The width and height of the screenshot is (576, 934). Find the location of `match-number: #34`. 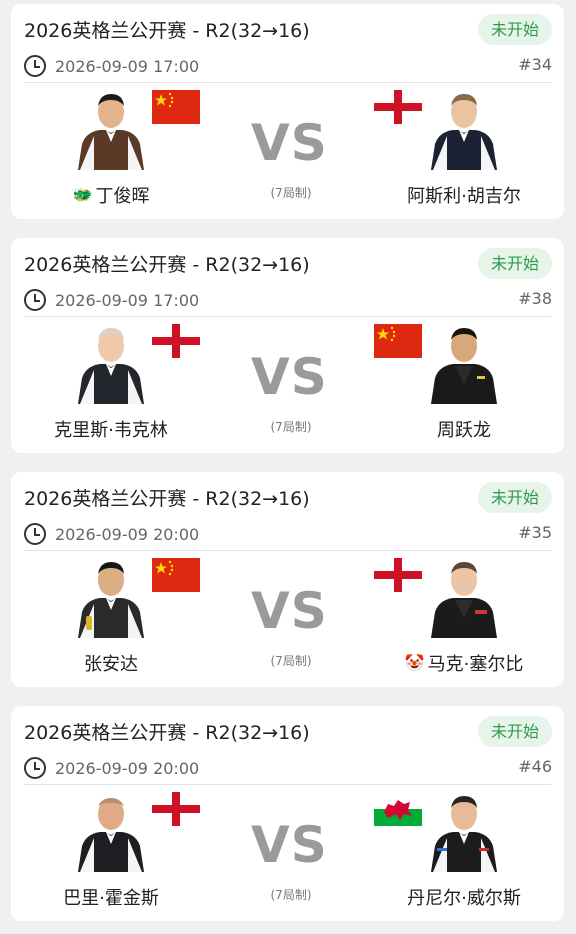

match-number: #34 is located at coordinates (535, 64).